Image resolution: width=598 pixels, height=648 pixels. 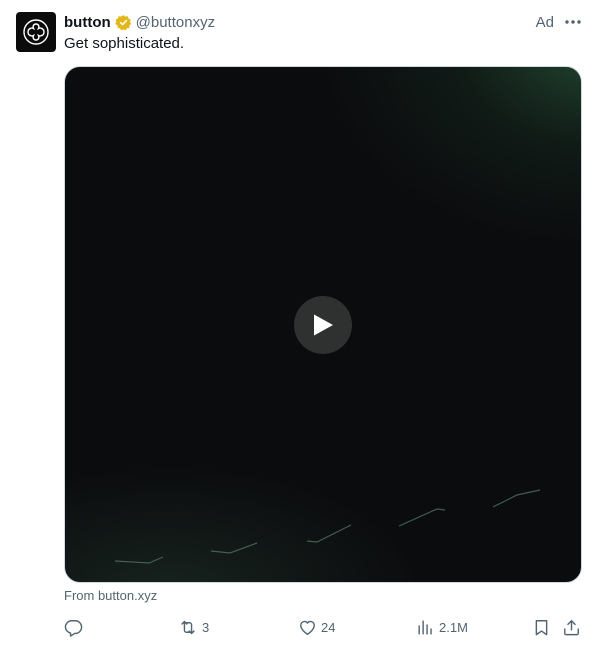 I want to click on views-count: 2.1M, so click(x=453, y=627).